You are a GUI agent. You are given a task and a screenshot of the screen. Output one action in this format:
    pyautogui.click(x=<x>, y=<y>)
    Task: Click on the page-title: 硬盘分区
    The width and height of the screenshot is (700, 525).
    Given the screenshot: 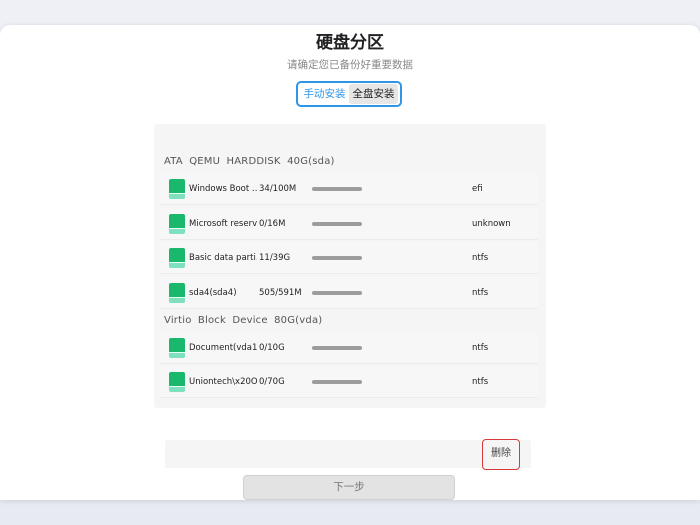 What is the action you would take?
    pyautogui.click(x=350, y=43)
    